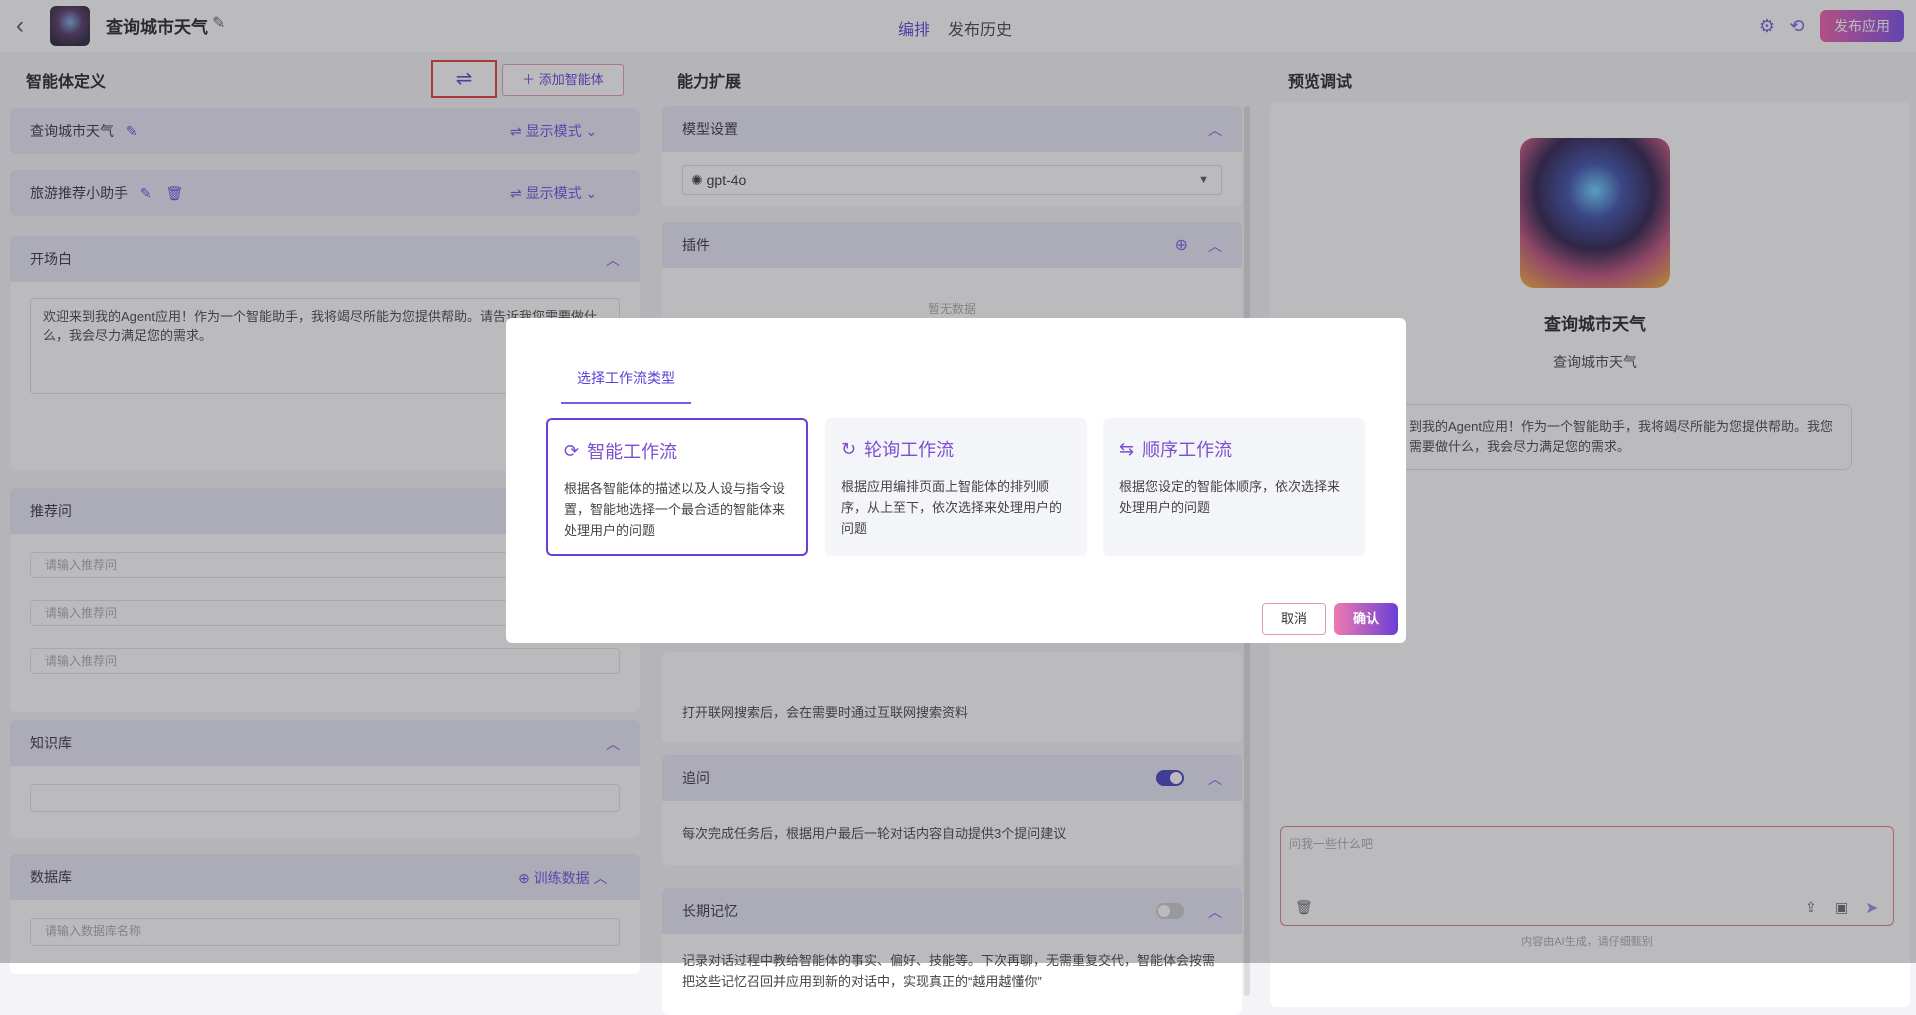  I want to click on smart-workflow-icon: ⟳, so click(572, 450).